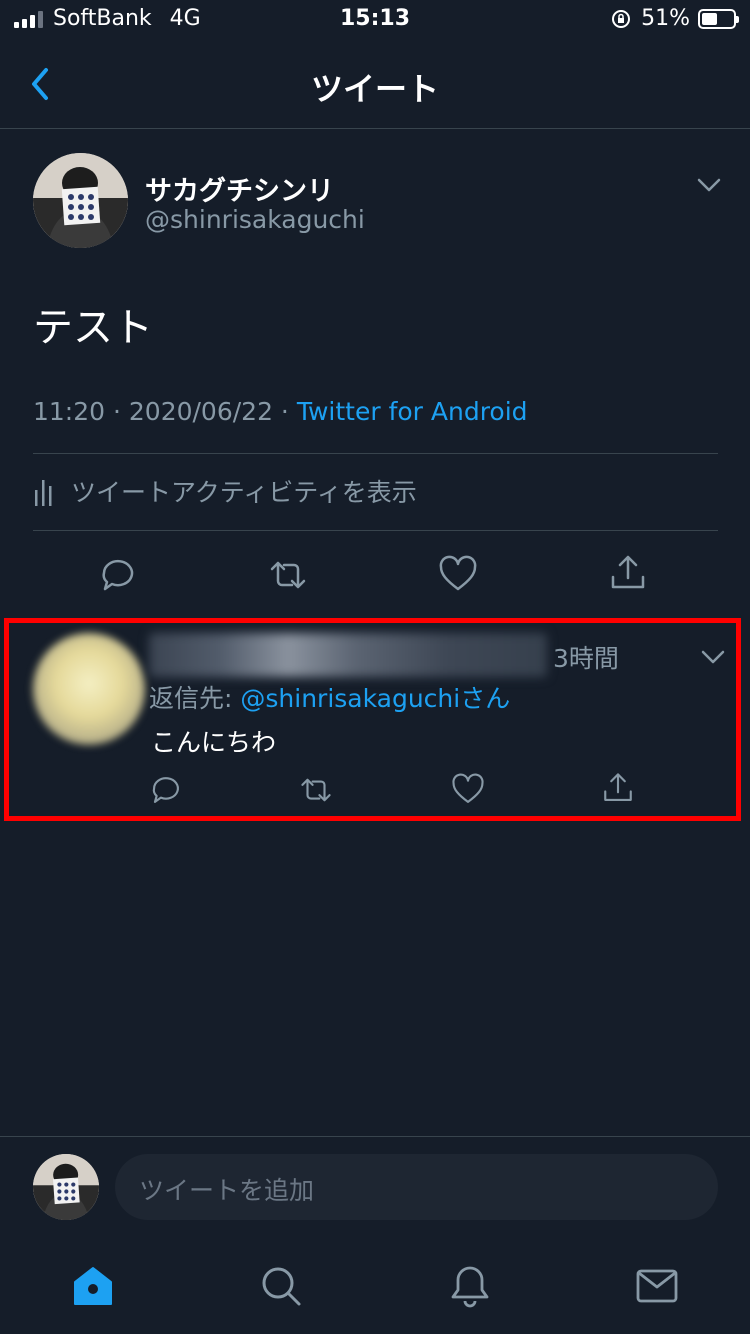 Image resolution: width=750 pixels, height=1334 pixels. Describe the element at coordinates (416, 1187) in the screenshot. I see `add-tweet-input: ツイートを追加` at that location.